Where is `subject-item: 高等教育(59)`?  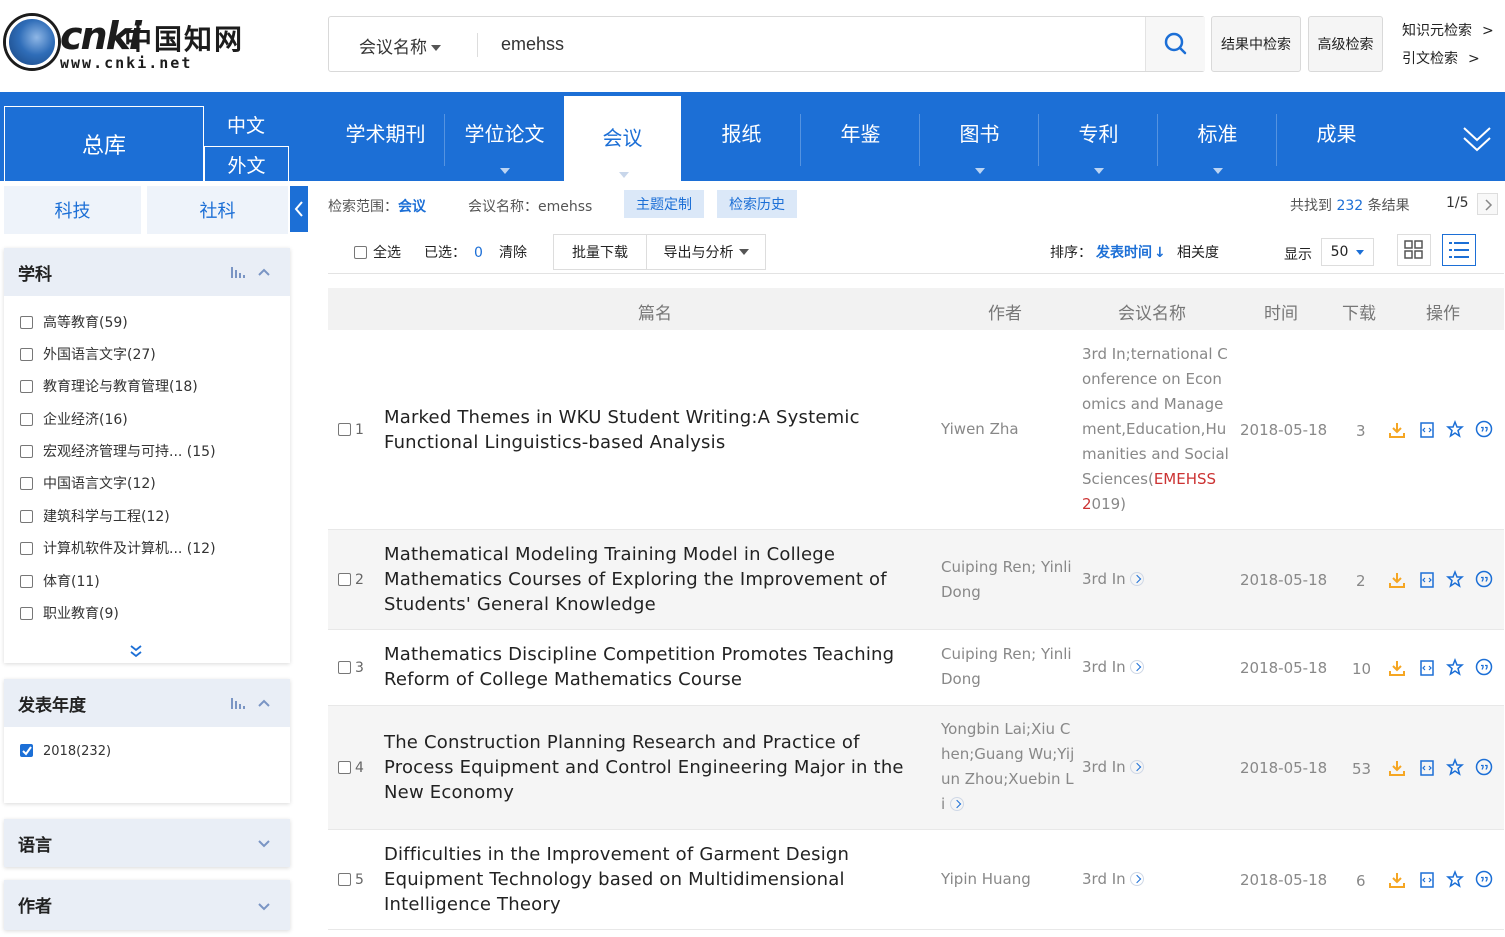
subject-item: 高等教育(59) is located at coordinates (74, 322).